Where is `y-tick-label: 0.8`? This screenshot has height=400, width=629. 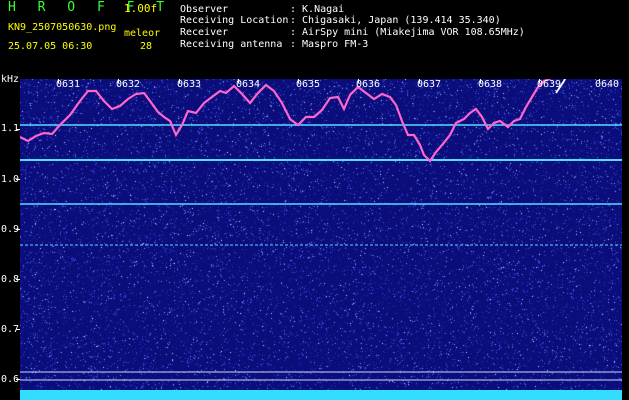
y-tick-label: 0.8 is located at coordinates (10, 279).